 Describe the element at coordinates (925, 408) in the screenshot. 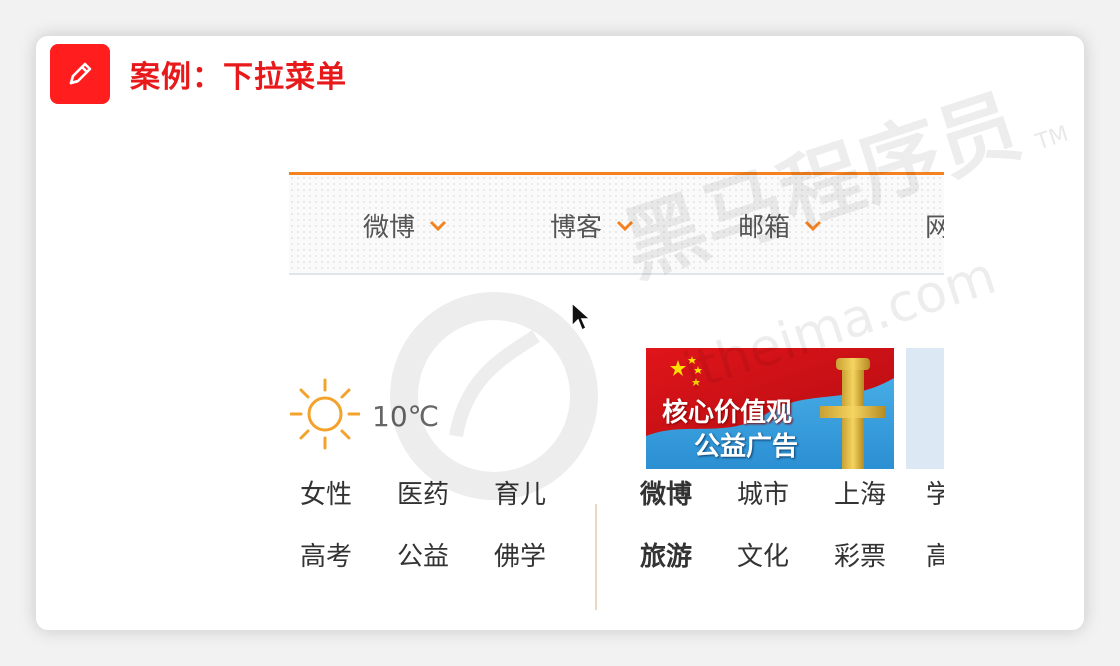

I see `partial-ad-block` at that location.